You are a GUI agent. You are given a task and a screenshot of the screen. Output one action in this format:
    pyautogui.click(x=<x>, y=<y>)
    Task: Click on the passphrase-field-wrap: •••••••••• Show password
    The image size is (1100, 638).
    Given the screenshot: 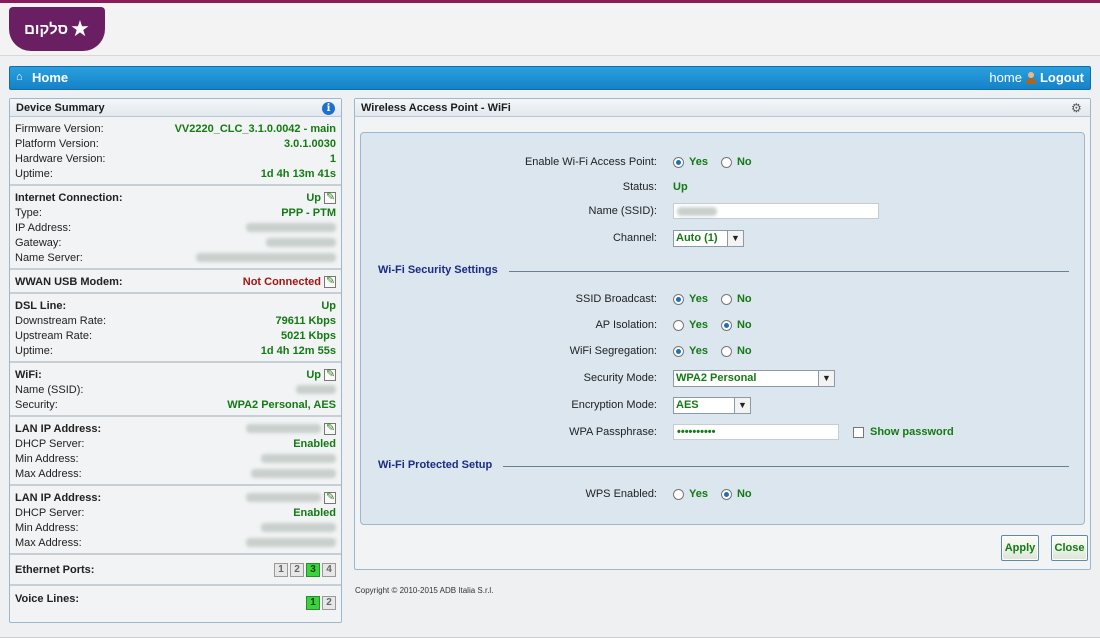 What is the action you would take?
    pyautogui.click(x=813, y=432)
    